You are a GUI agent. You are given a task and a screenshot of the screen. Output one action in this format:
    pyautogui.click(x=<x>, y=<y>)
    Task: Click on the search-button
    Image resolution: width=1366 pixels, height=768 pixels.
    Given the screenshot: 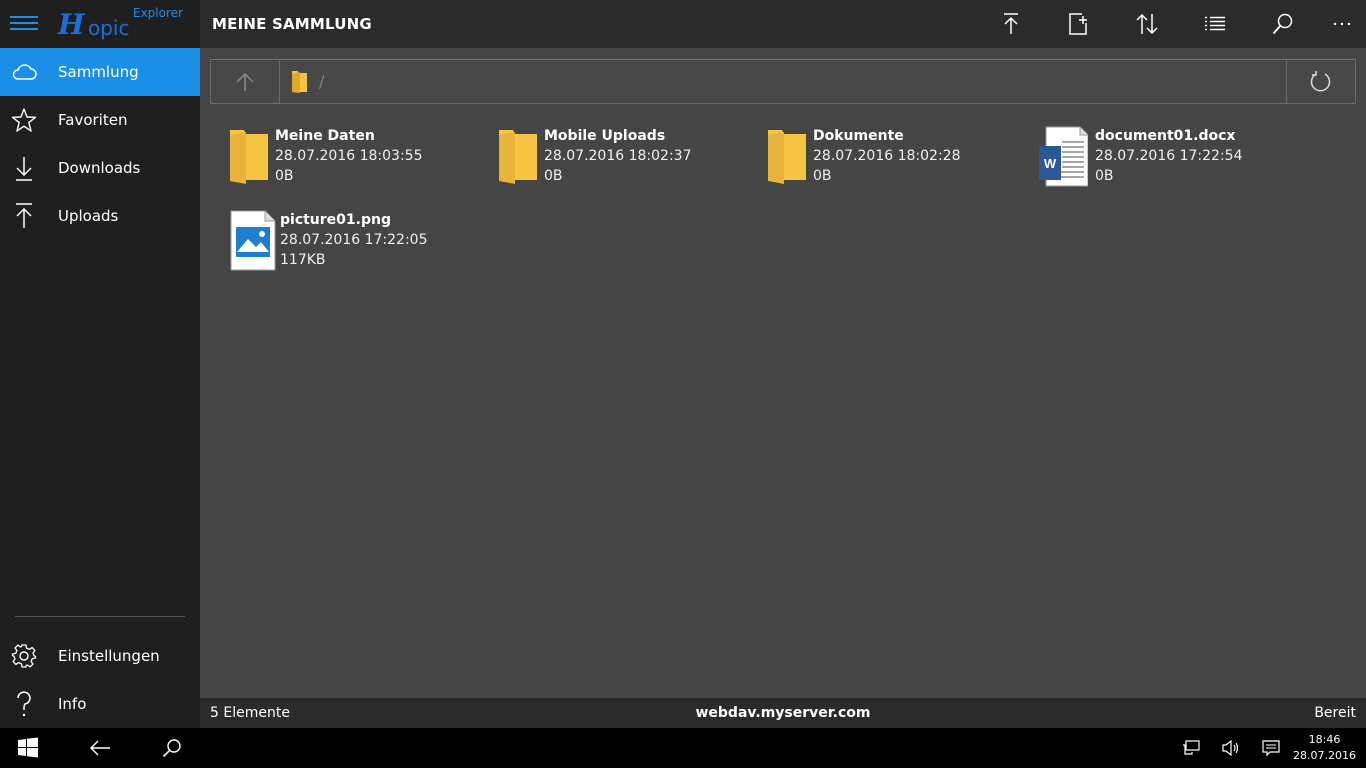 What is the action you would take?
    pyautogui.click(x=1283, y=24)
    